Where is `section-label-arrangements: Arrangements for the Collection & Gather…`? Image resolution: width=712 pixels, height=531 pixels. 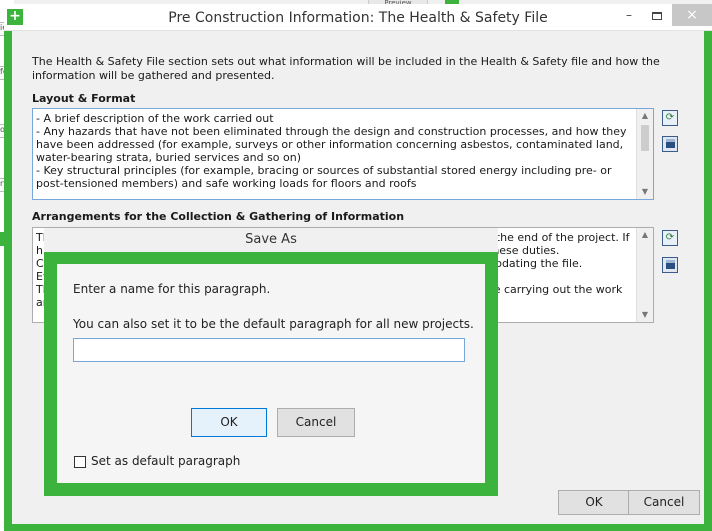
section-label-arrangements: Arrangements for the Collection & Gather… is located at coordinates (218, 216).